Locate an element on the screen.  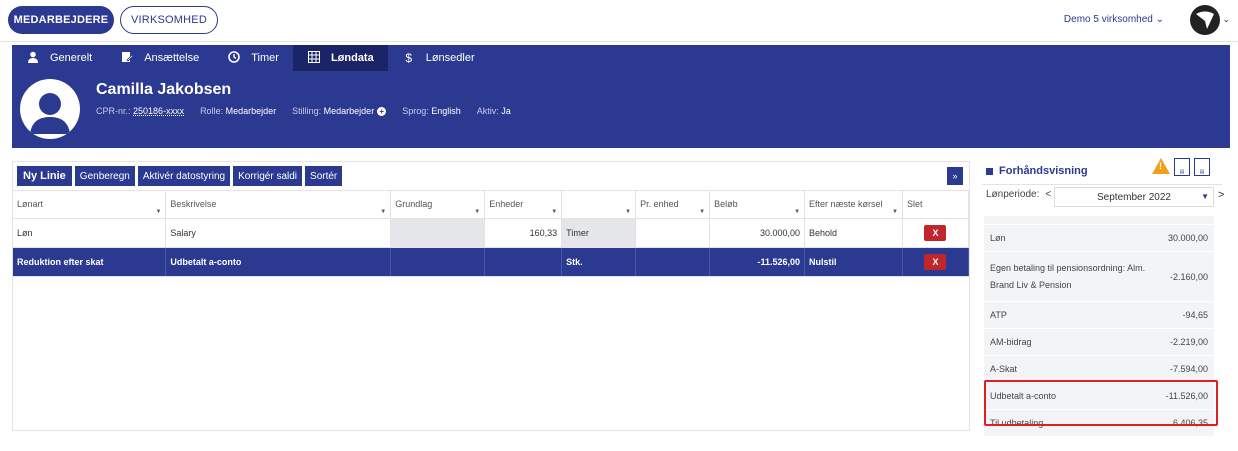
recalculate-button: Genberegn is located at coordinates (104, 176).